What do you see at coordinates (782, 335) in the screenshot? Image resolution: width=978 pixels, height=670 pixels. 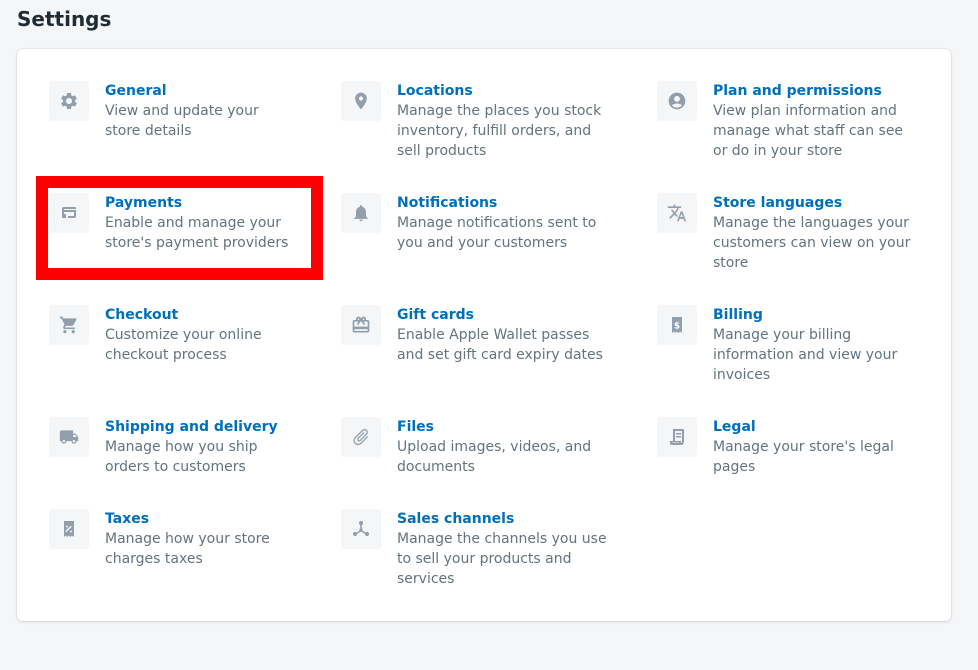 I see `item-description-line: Manage your billing` at bounding box center [782, 335].